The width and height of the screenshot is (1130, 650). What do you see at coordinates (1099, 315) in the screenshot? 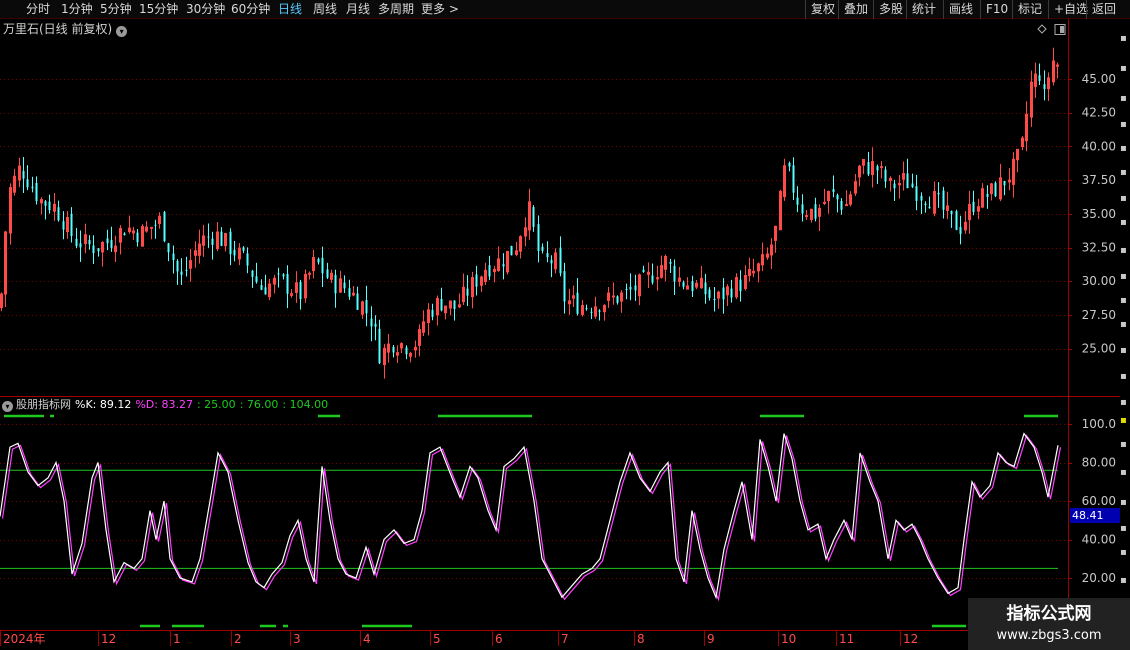
I see `price-tick-label: 27.50` at bounding box center [1099, 315].